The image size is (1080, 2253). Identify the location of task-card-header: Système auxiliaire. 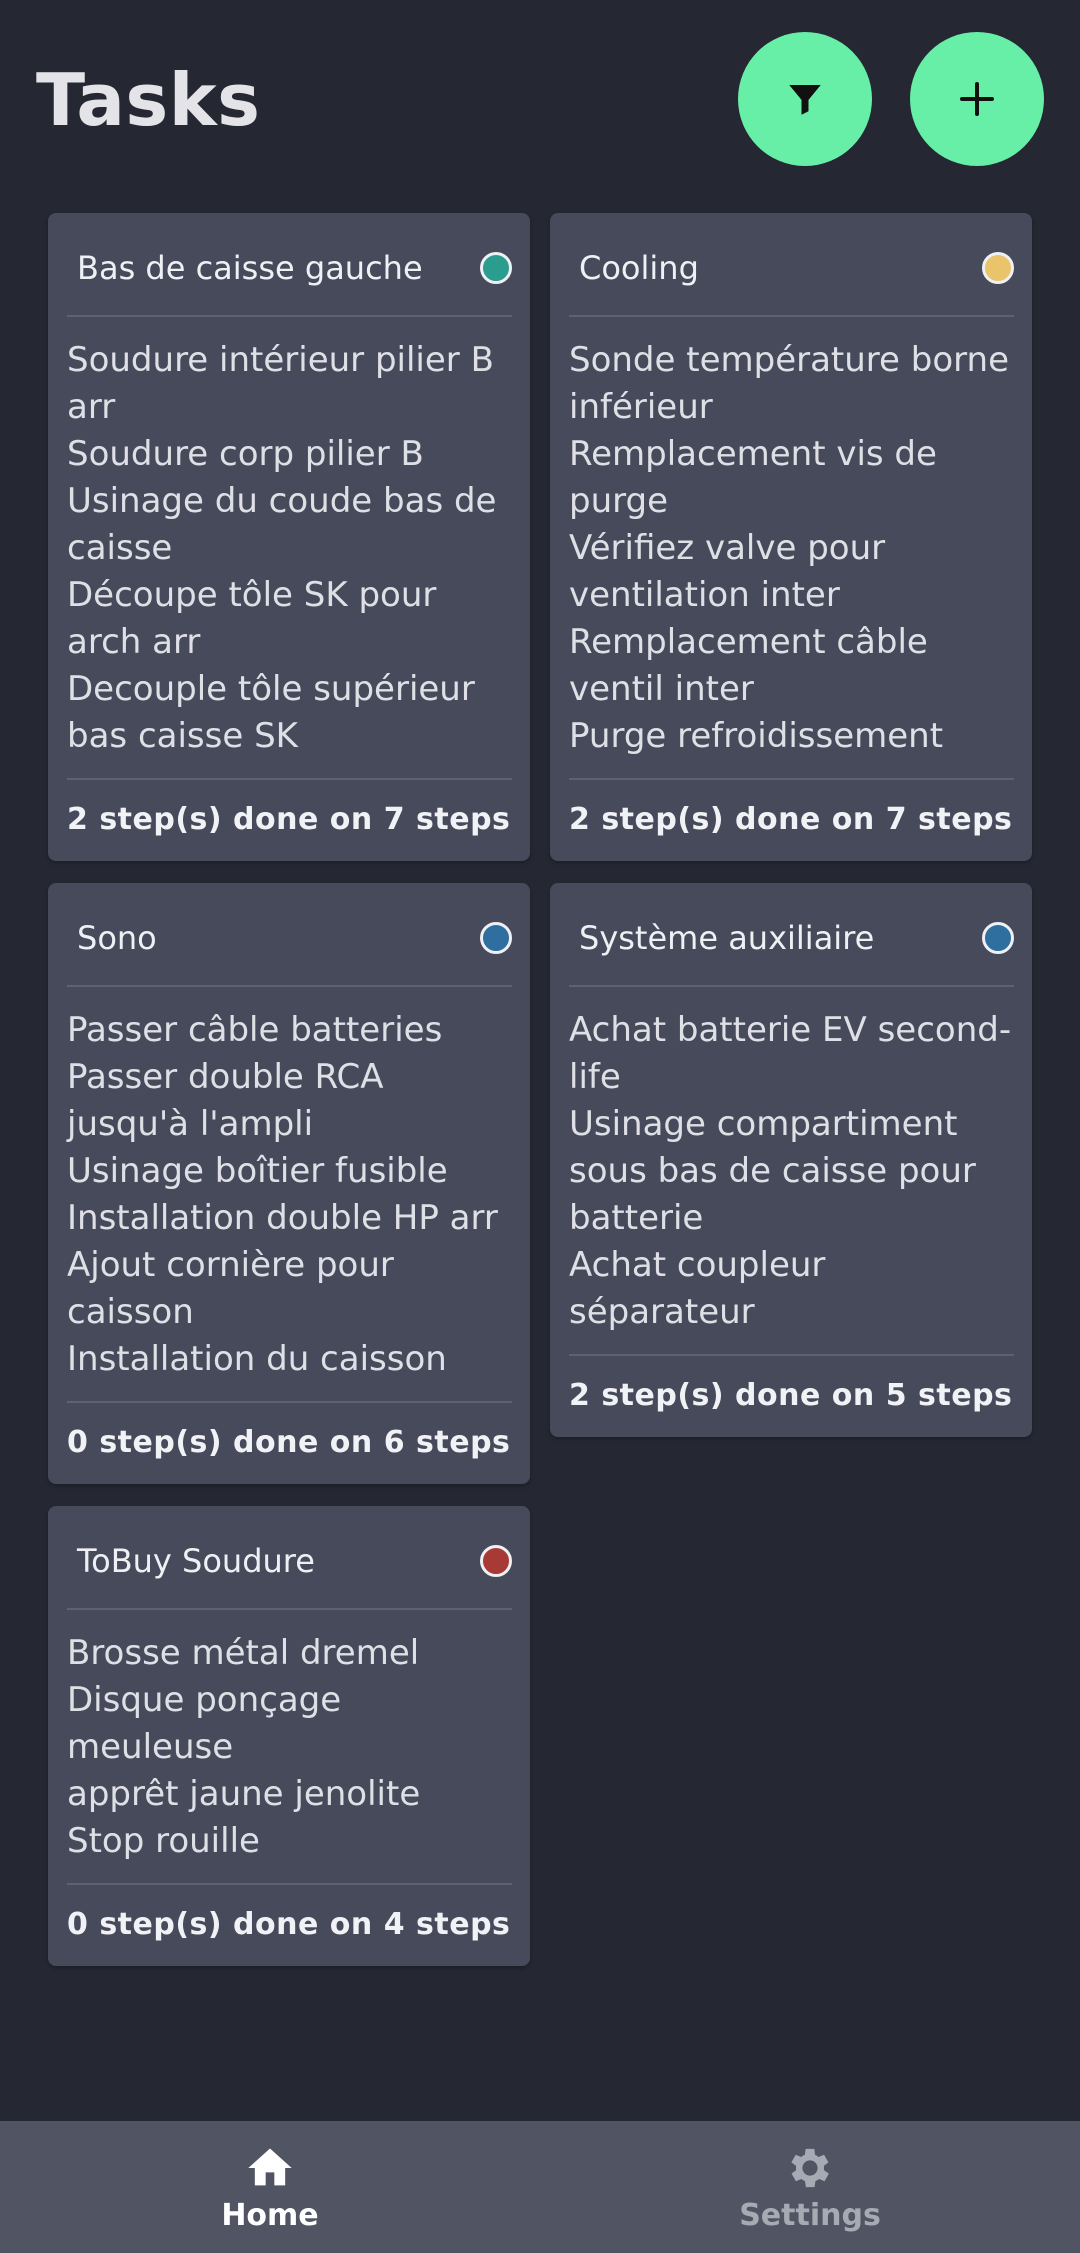
(791, 935).